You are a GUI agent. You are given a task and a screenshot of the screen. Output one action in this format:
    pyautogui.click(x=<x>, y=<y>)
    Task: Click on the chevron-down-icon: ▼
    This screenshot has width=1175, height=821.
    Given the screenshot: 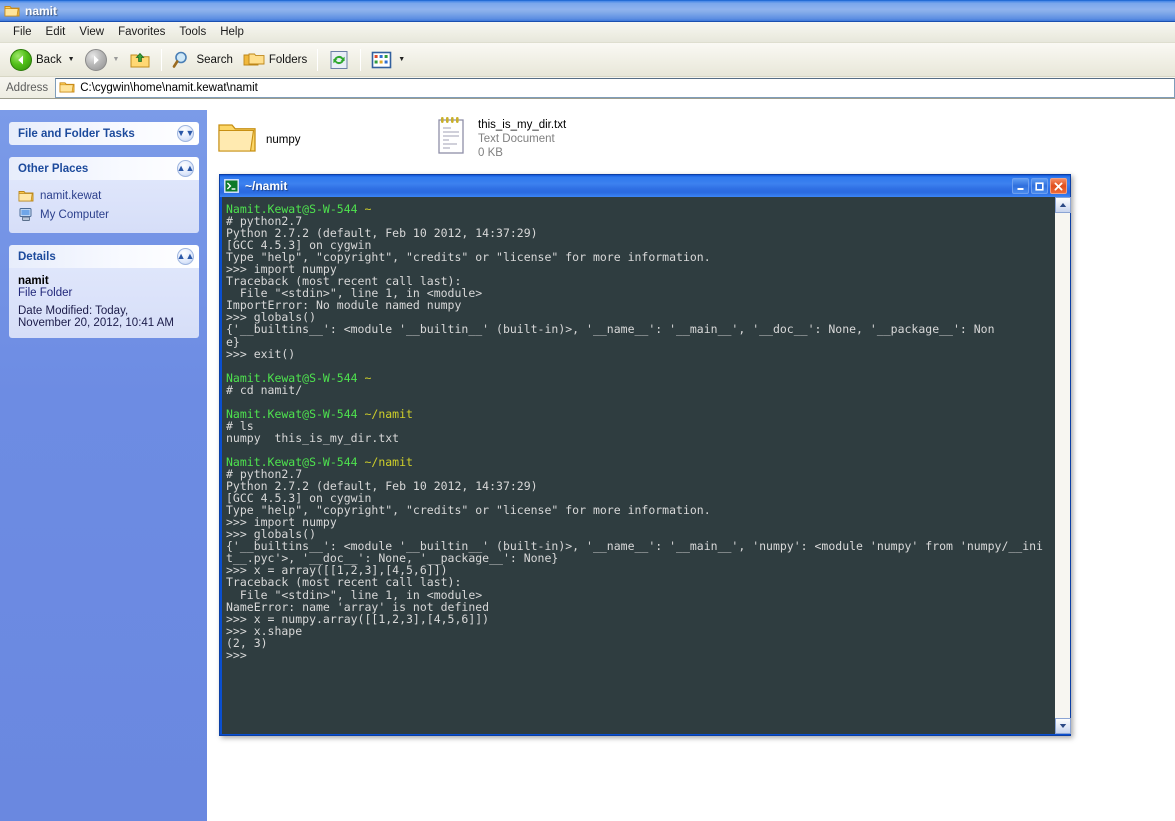 What is the action you would take?
    pyautogui.click(x=71, y=59)
    